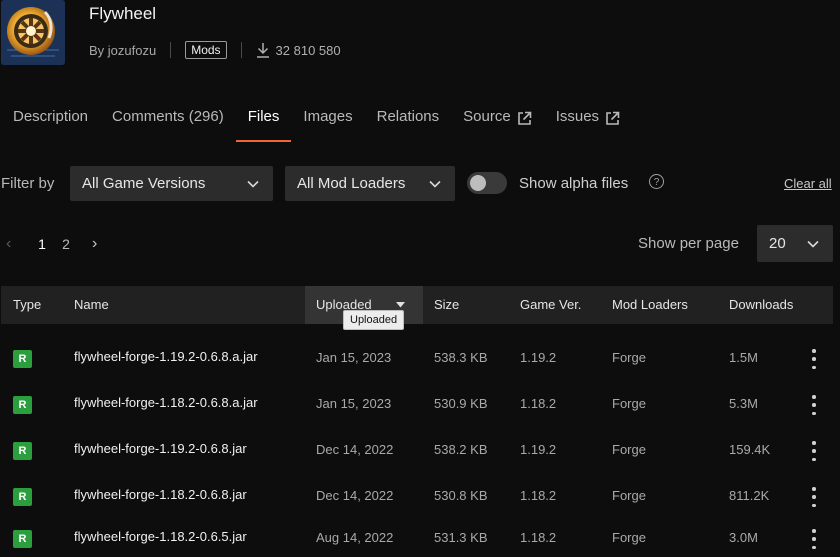 The width and height of the screenshot is (840, 557). I want to click on tab-label: Description, so click(51, 116).